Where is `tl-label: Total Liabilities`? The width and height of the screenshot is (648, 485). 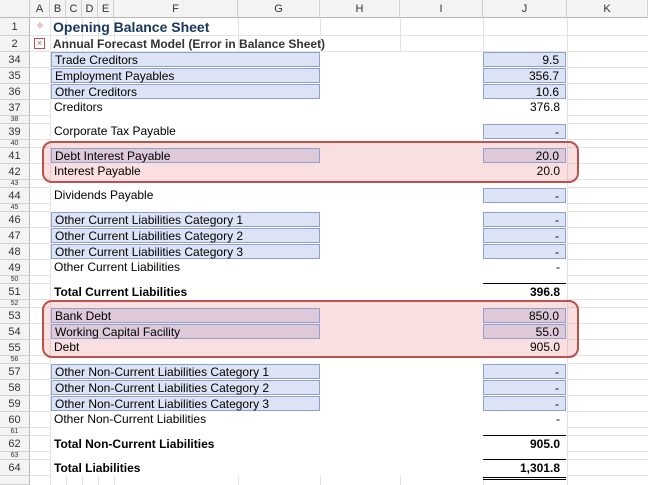
tl-label: Total Liabilities is located at coordinates (97, 468).